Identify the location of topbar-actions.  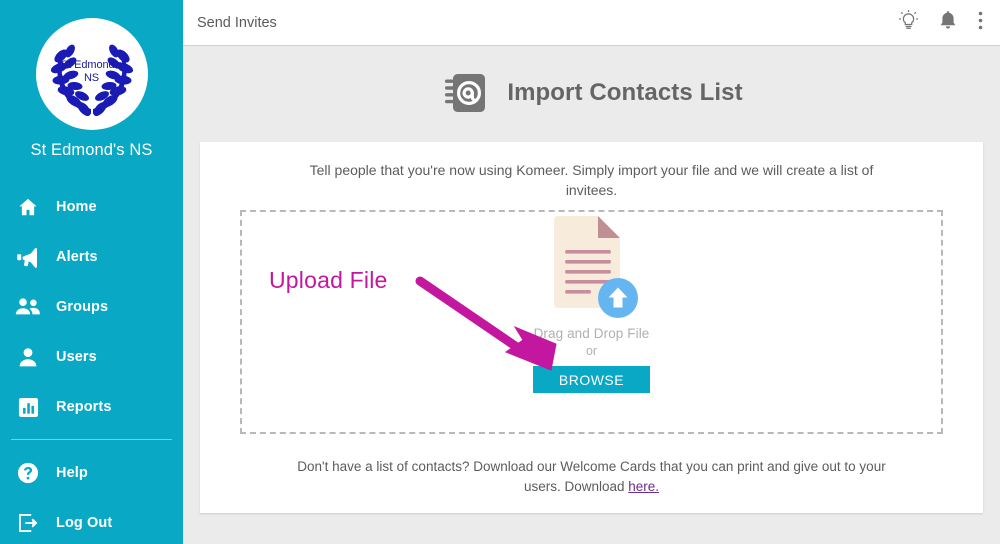
(949, 22).